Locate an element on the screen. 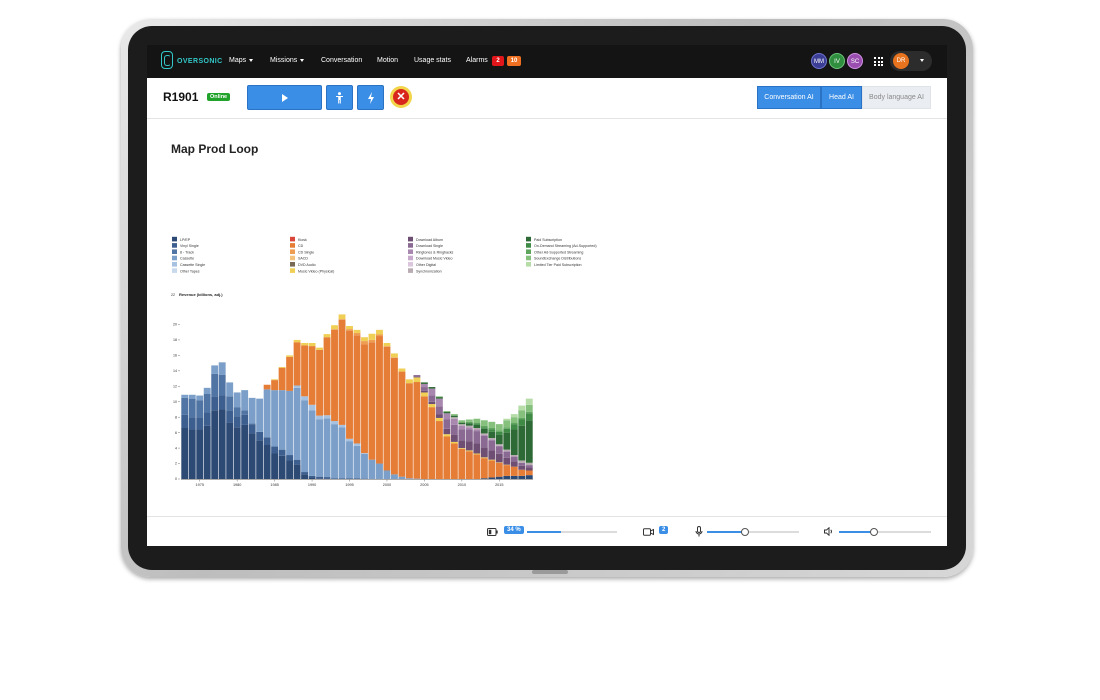 This screenshot has height=700, width=1100. legend-label: Music Video (Physical) is located at coordinates (316, 271).